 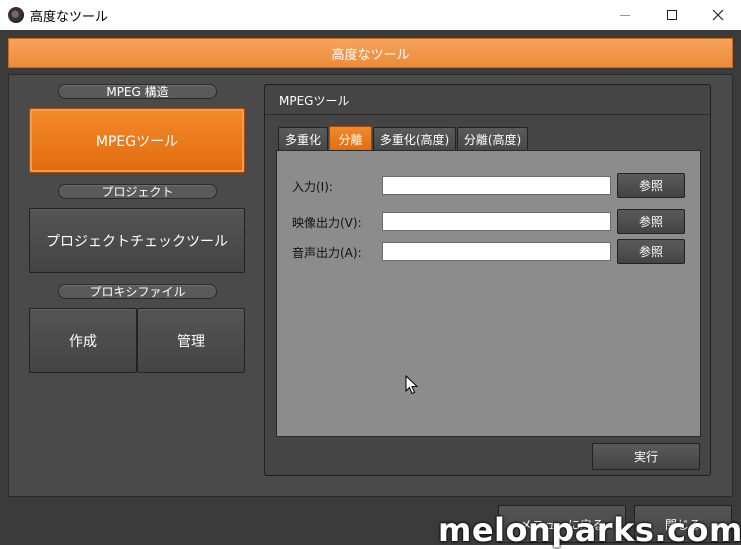 I want to click on mpeg-tool-button-label: MPEGツール, so click(x=137, y=141).